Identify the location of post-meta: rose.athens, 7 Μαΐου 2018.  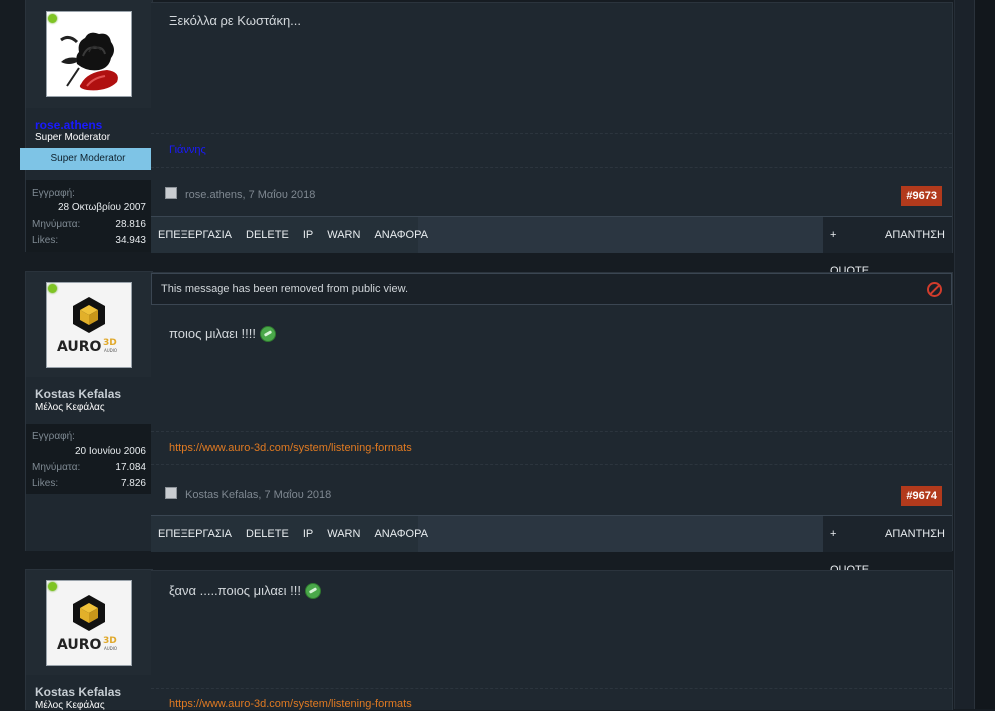
(240, 194).